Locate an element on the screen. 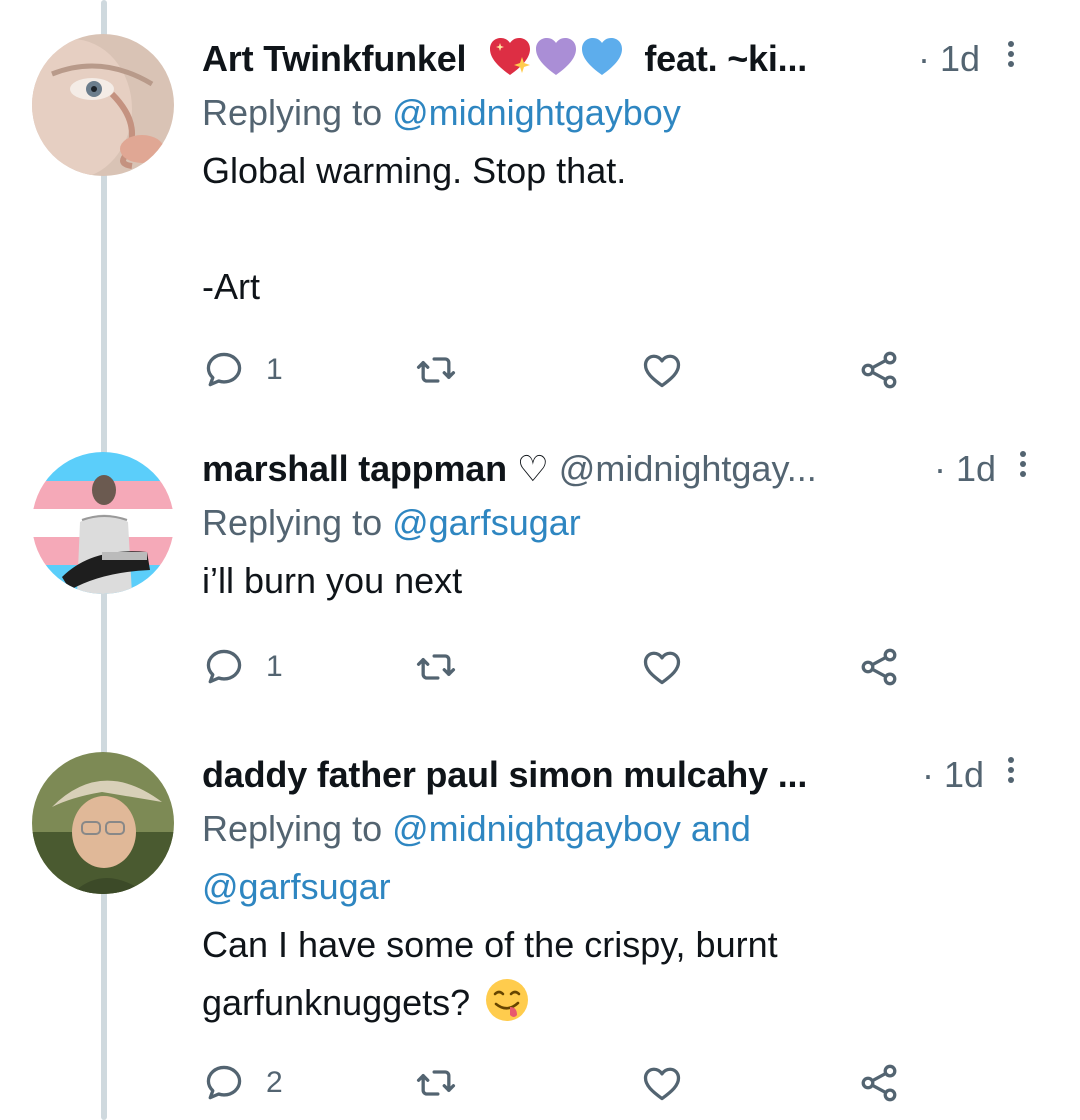 The width and height of the screenshot is (1080, 1120). tweet-3-header: daddy father paul simon mulcahy ... · 1d is located at coordinates (631, 775).